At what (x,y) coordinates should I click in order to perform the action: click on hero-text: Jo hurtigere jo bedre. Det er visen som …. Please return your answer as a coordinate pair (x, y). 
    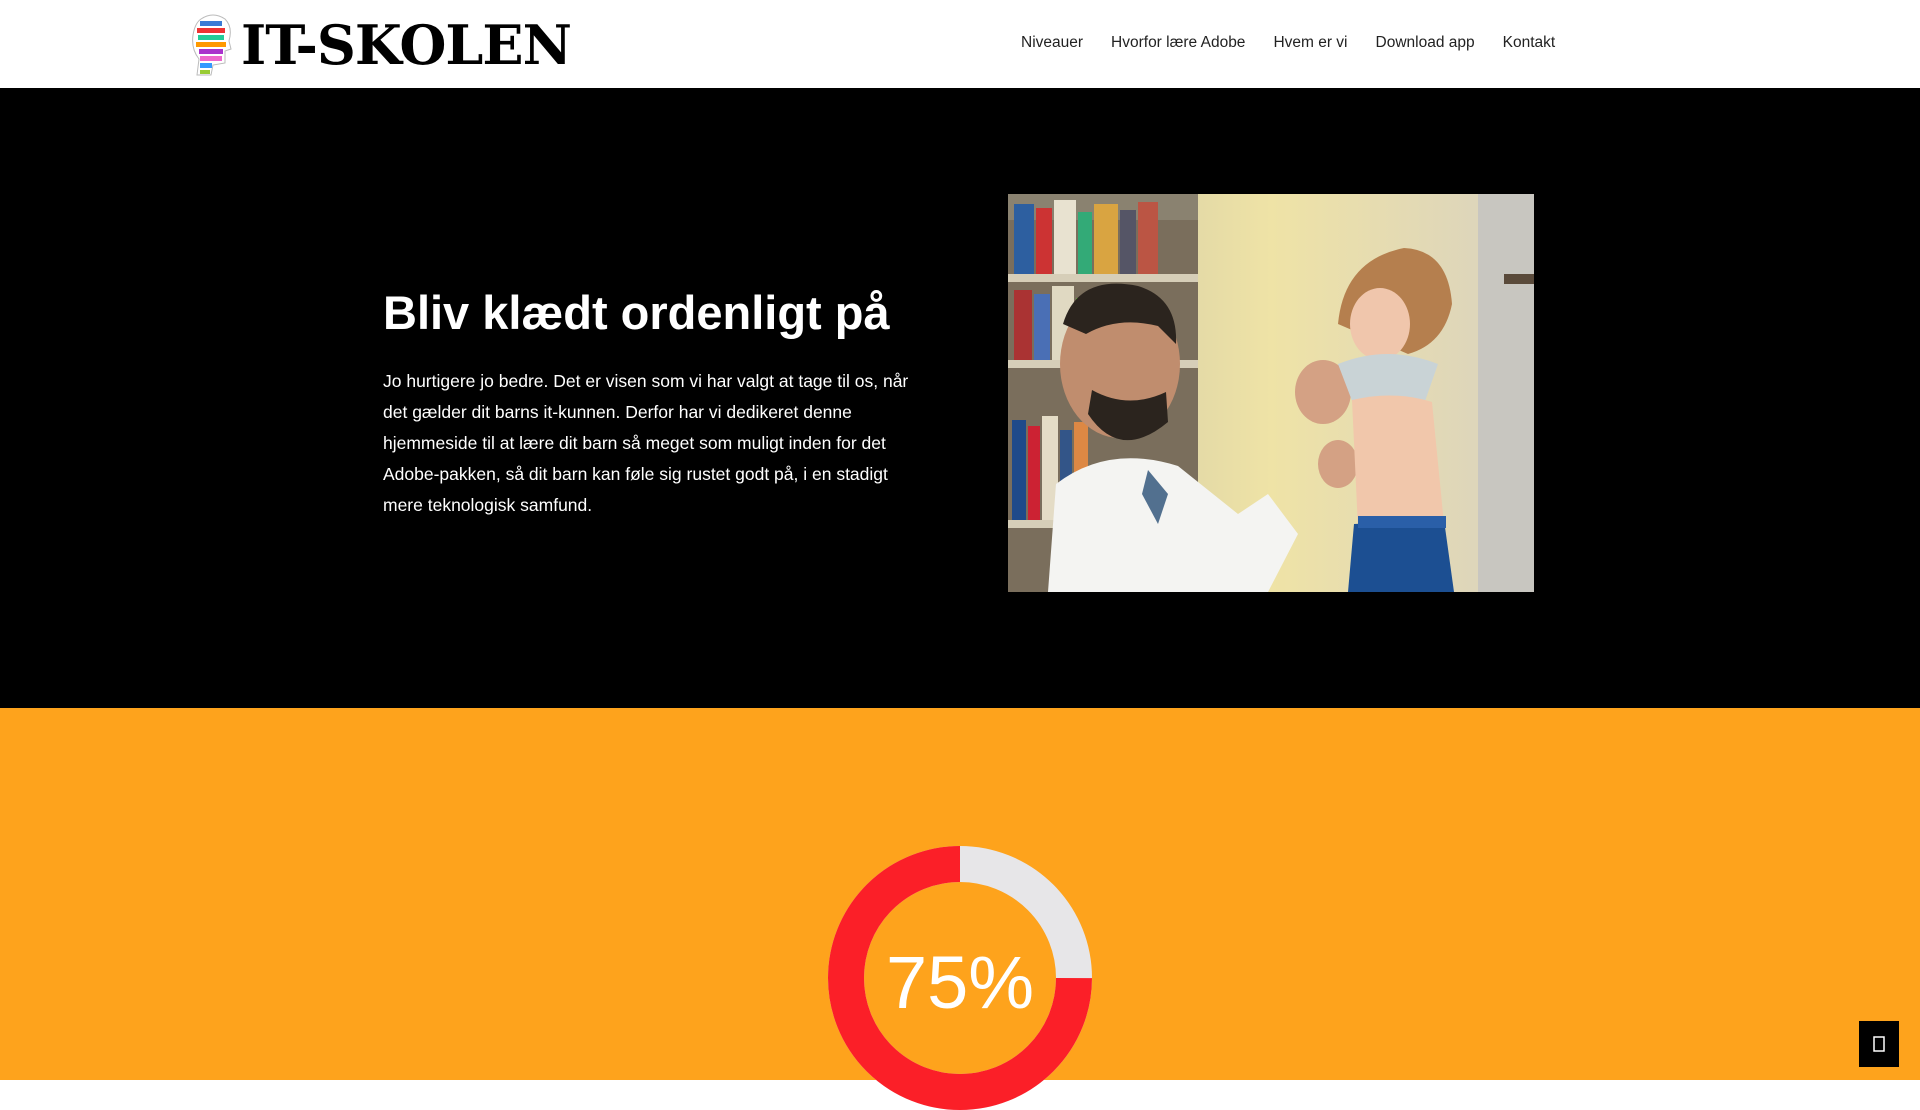
    Looking at the image, I should click on (646, 443).